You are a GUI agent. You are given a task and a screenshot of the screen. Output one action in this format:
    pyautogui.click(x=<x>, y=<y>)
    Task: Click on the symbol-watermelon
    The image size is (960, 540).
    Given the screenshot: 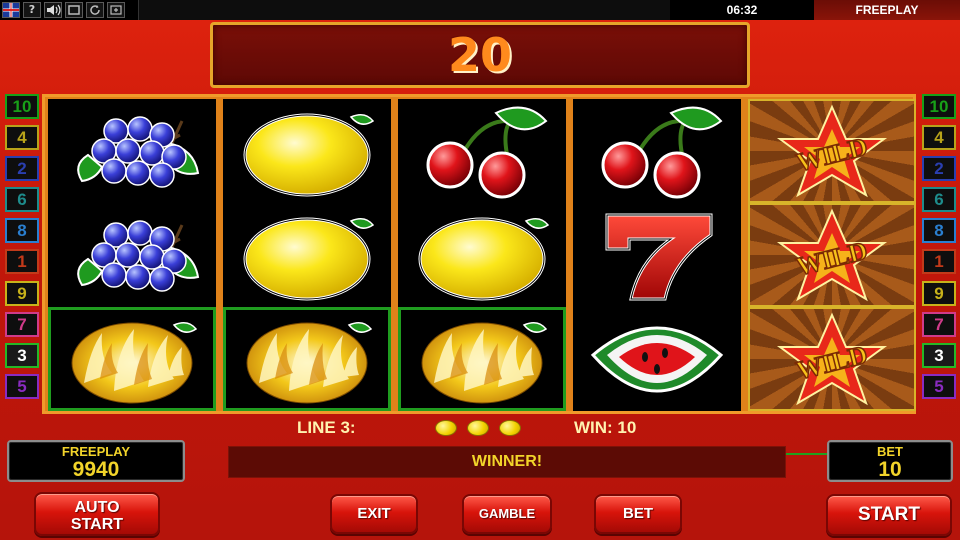 What is the action you would take?
    pyautogui.click(x=657, y=359)
    